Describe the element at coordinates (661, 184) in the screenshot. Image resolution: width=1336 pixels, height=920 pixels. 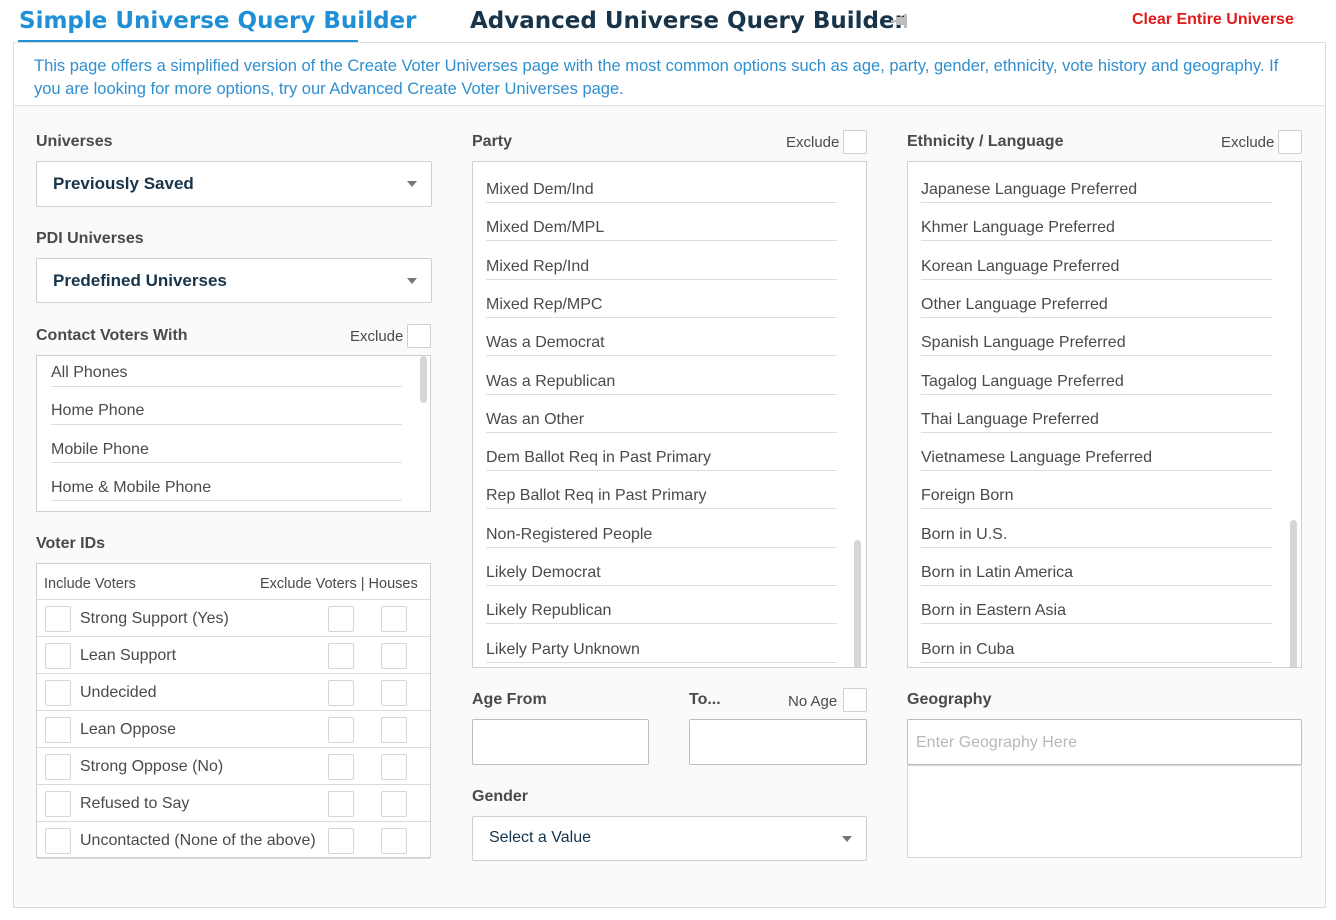
I see `list-item: Mixed Dem/Ind` at that location.